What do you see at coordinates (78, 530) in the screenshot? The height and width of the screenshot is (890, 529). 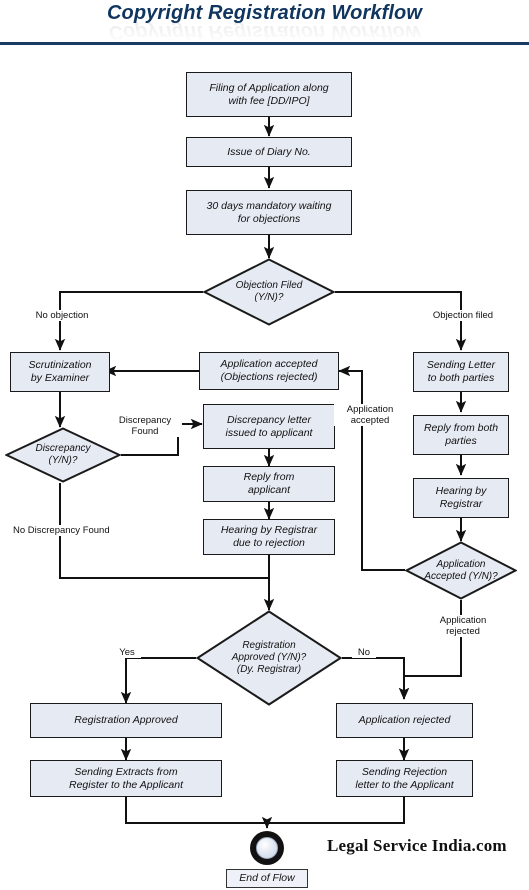 I see `edge-label-no-discrepancy-found: No Discrepancy Found` at bounding box center [78, 530].